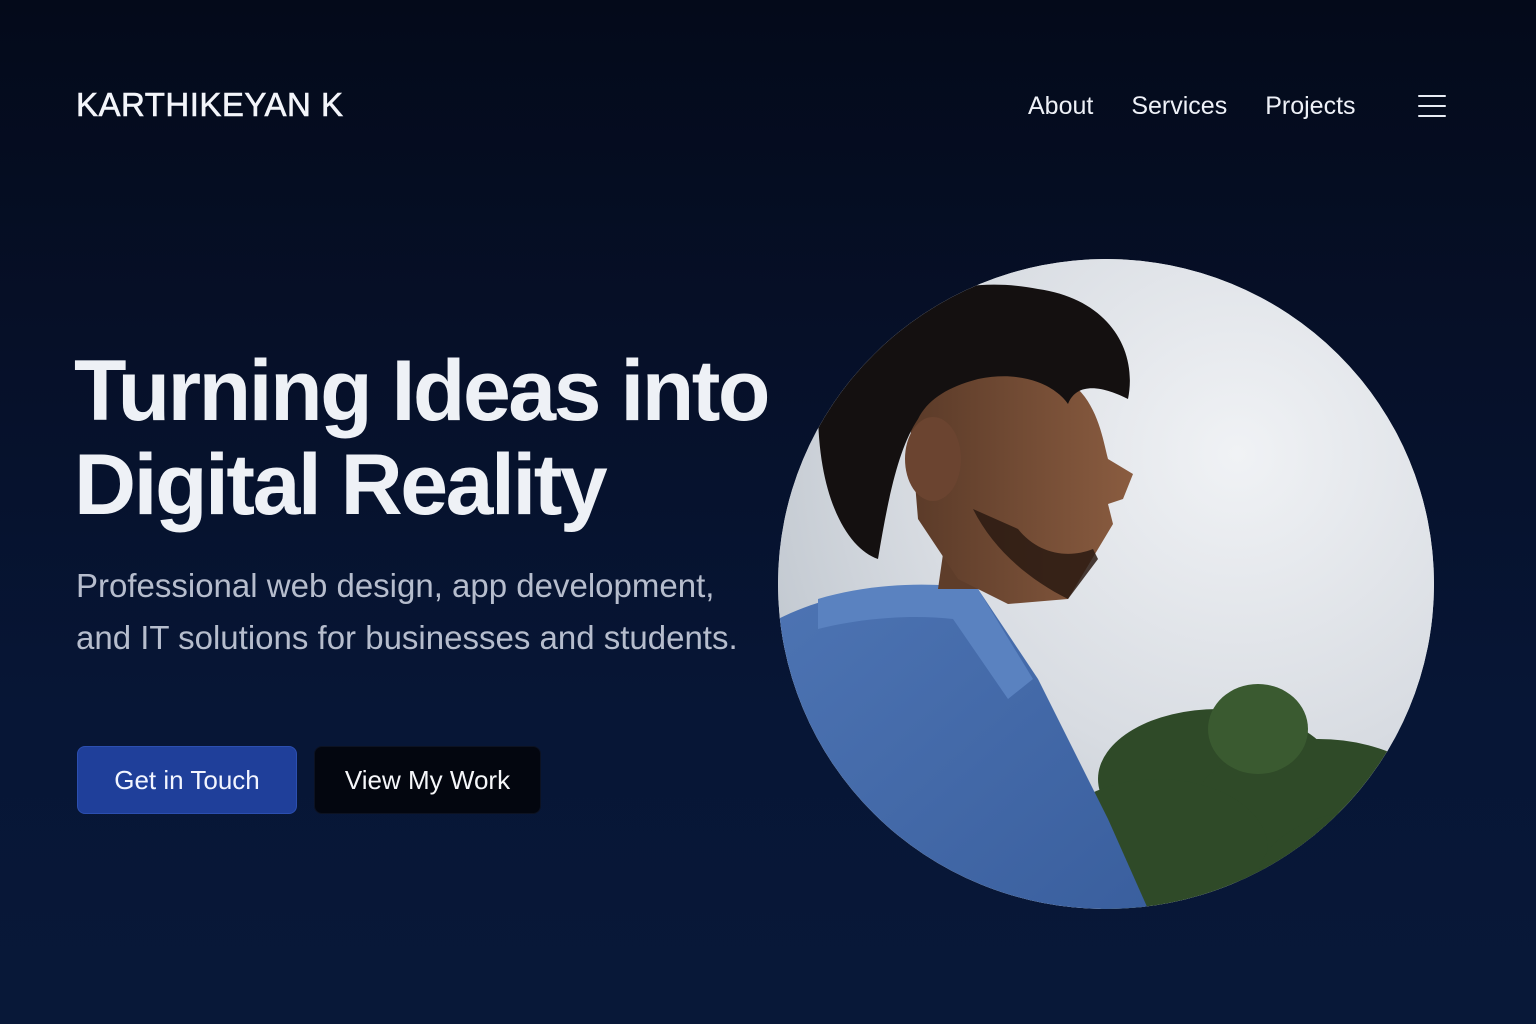  What do you see at coordinates (427, 780) in the screenshot?
I see `view-my-work-button: View My Work` at bounding box center [427, 780].